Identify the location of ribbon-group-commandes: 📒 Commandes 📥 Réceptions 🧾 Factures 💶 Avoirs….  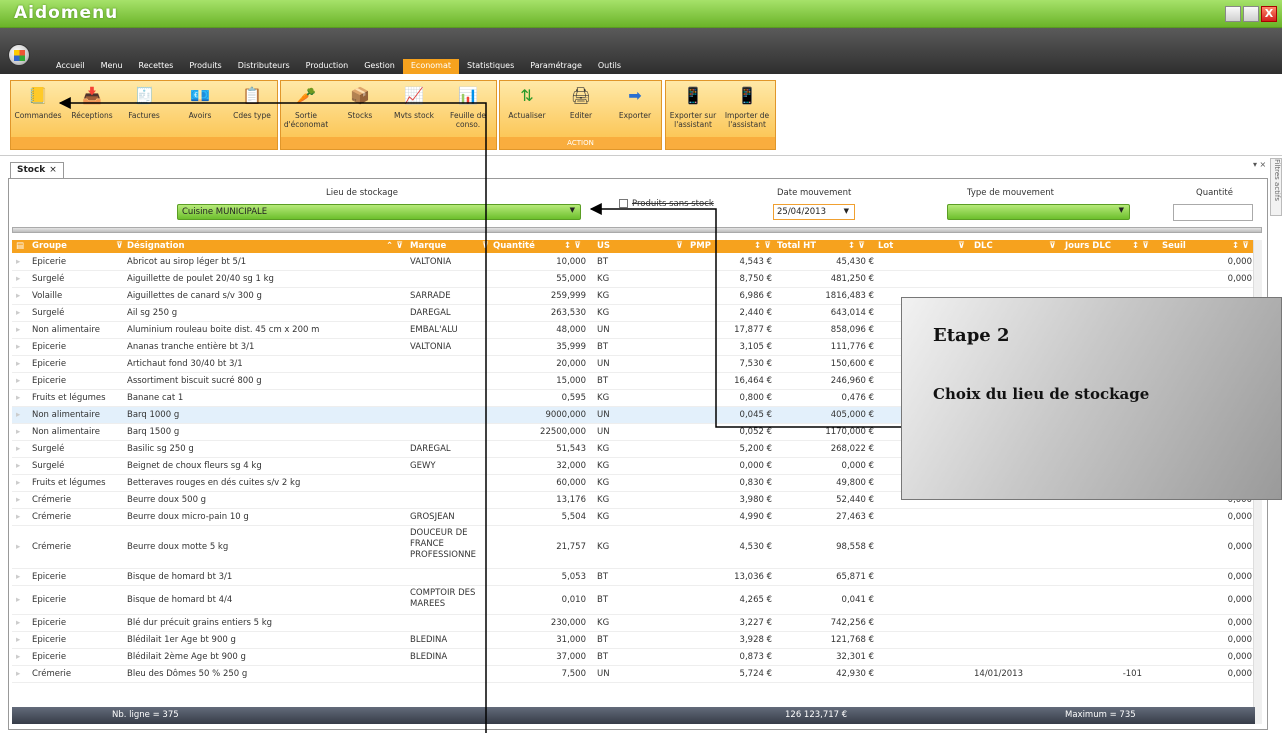
(144, 115).